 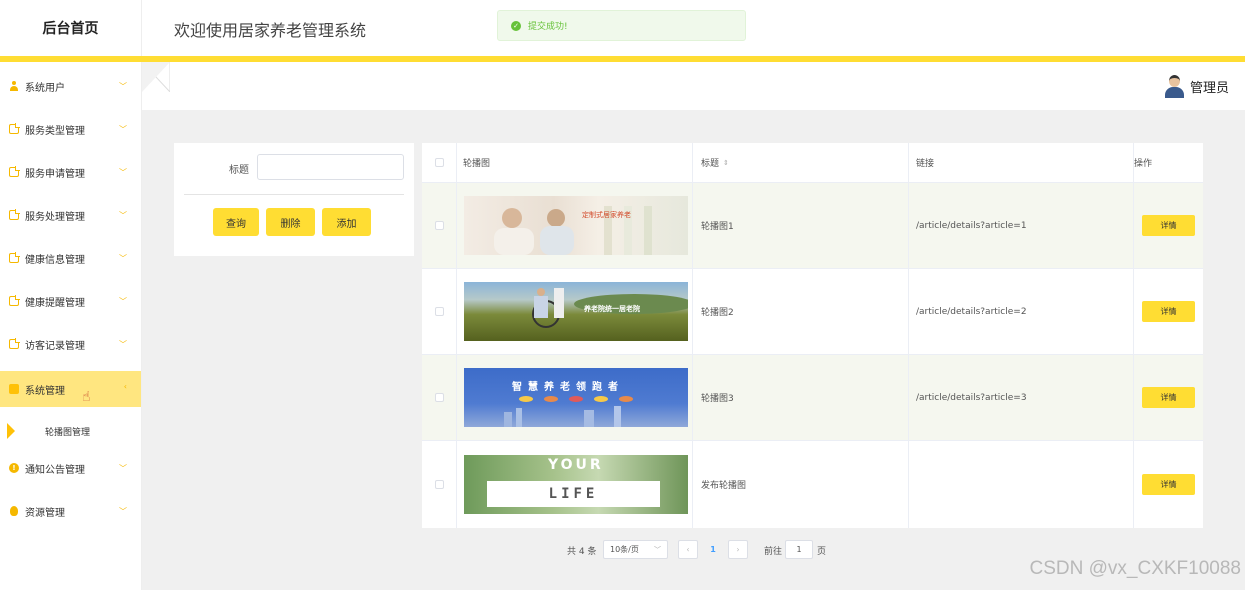 What do you see at coordinates (70, 389) in the screenshot?
I see `sidebar-item-system-management: 系统管理 ‹` at bounding box center [70, 389].